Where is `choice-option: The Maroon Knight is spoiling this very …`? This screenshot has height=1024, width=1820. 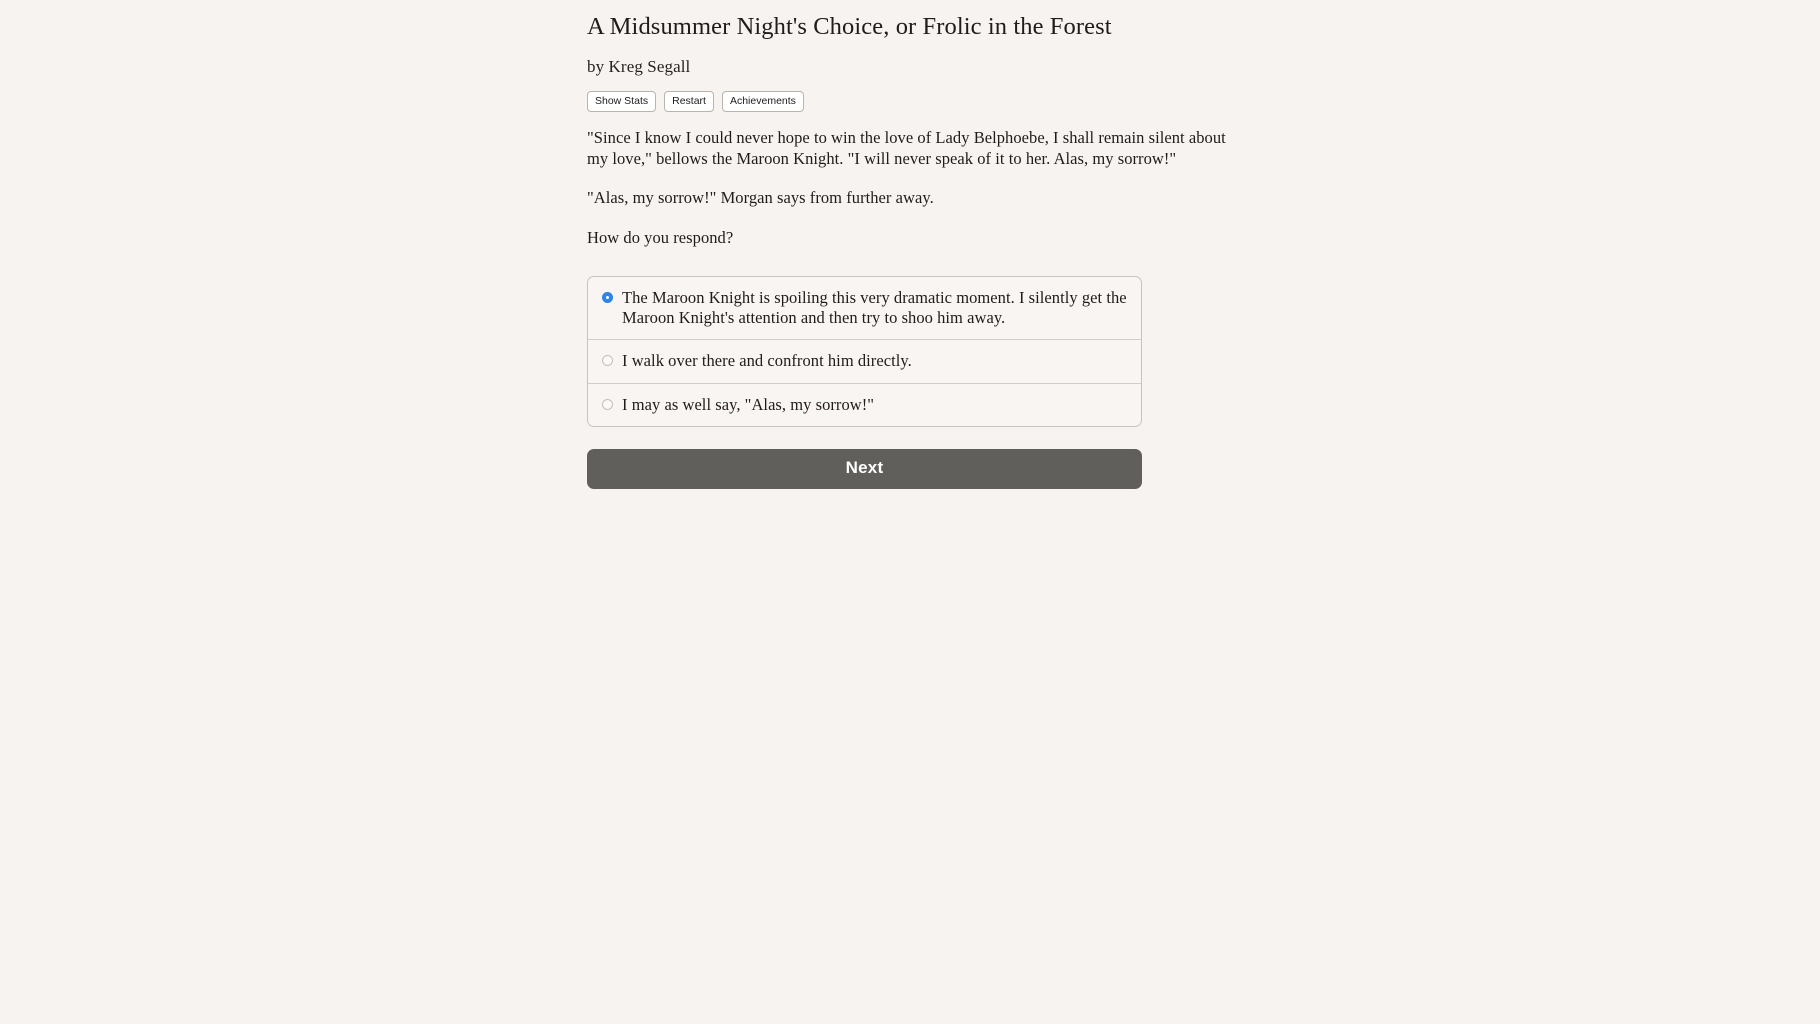
choice-option: The Maroon Knight is spoiling this very … is located at coordinates (864, 309).